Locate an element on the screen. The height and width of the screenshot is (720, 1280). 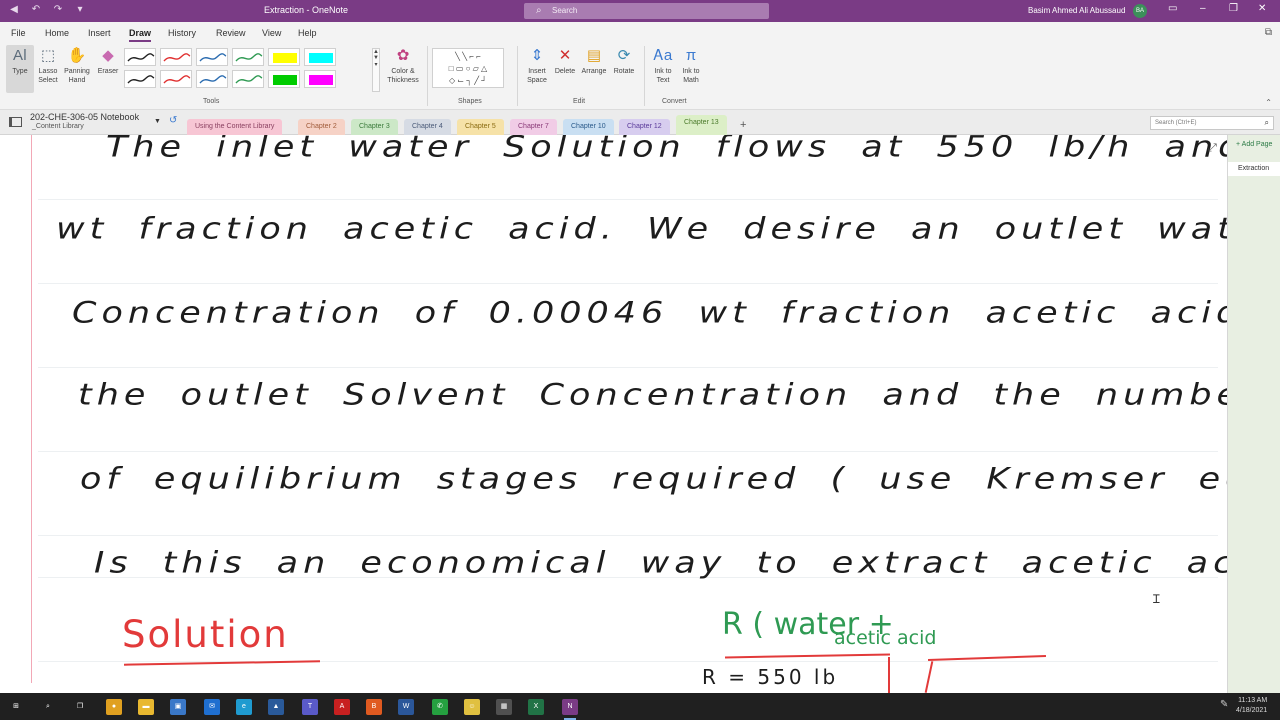
minimize-icon: – is located at coordinates (1203, 8).